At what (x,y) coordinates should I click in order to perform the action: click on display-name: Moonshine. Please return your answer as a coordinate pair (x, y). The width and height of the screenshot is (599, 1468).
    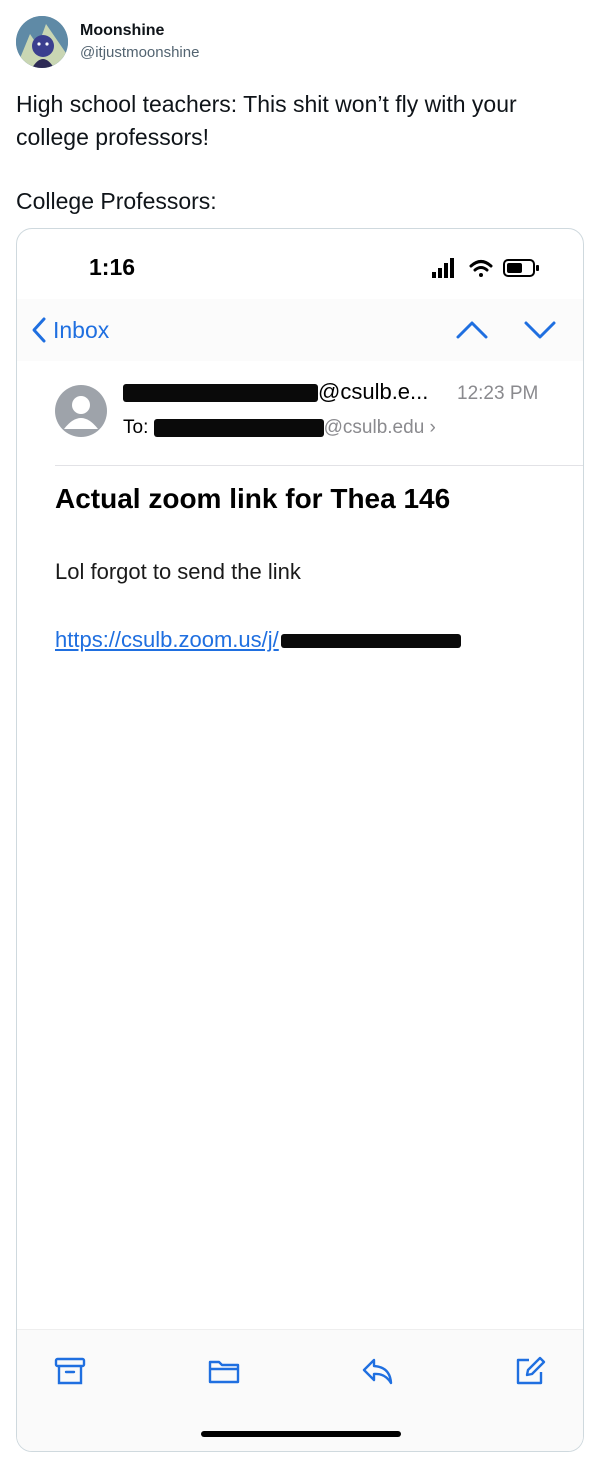
    Looking at the image, I should click on (122, 31).